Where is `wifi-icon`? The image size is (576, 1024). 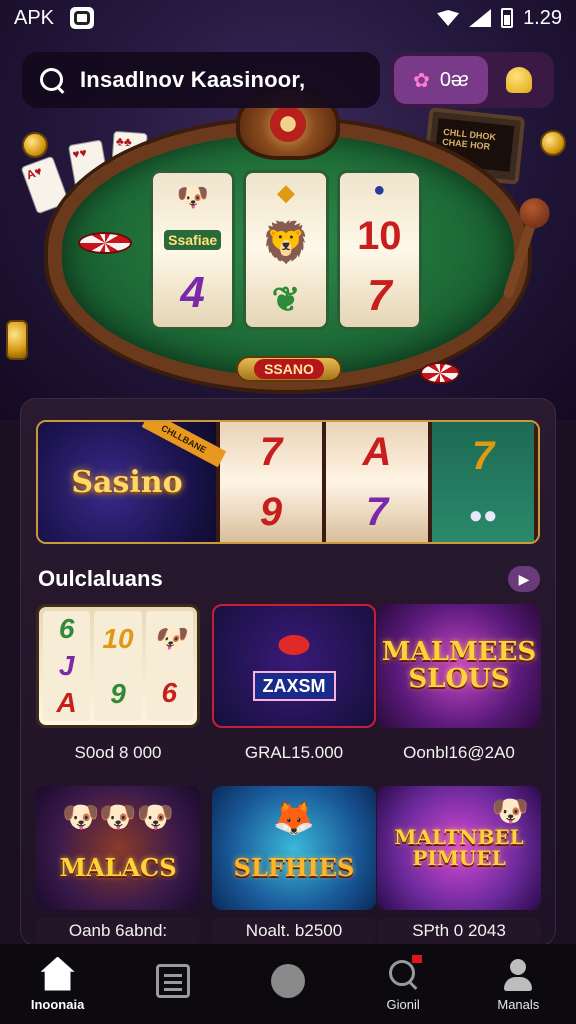
wifi-icon is located at coordinates (448, 18).